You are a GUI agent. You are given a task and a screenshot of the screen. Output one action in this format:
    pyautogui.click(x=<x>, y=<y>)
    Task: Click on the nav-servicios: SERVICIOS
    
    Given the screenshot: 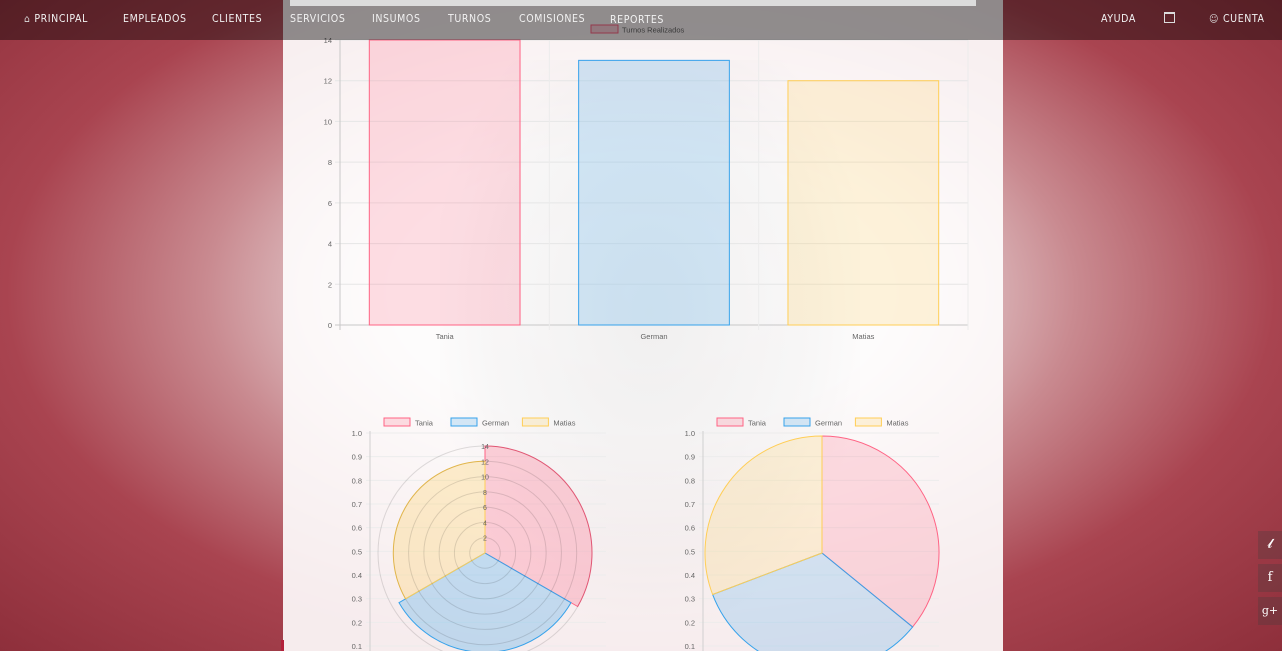 What is the action you would take?
    pyautogui.click(x=317, y=19)
    